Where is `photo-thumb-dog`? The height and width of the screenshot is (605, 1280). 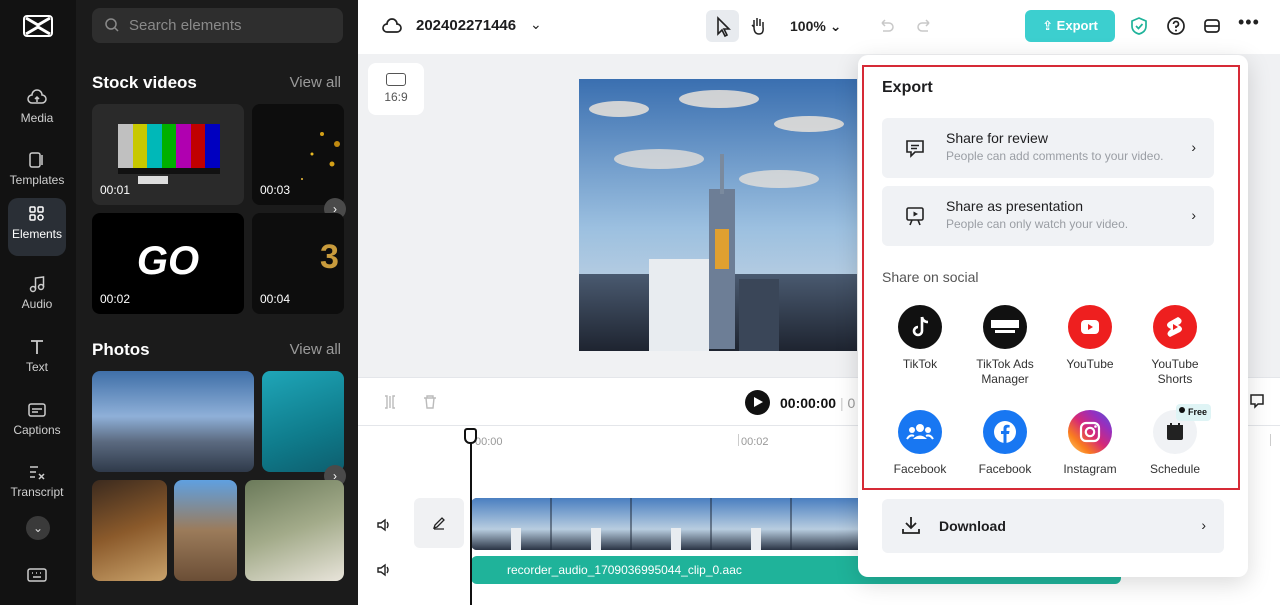
photo-thumb-dog is located at coordinates (294, 530).